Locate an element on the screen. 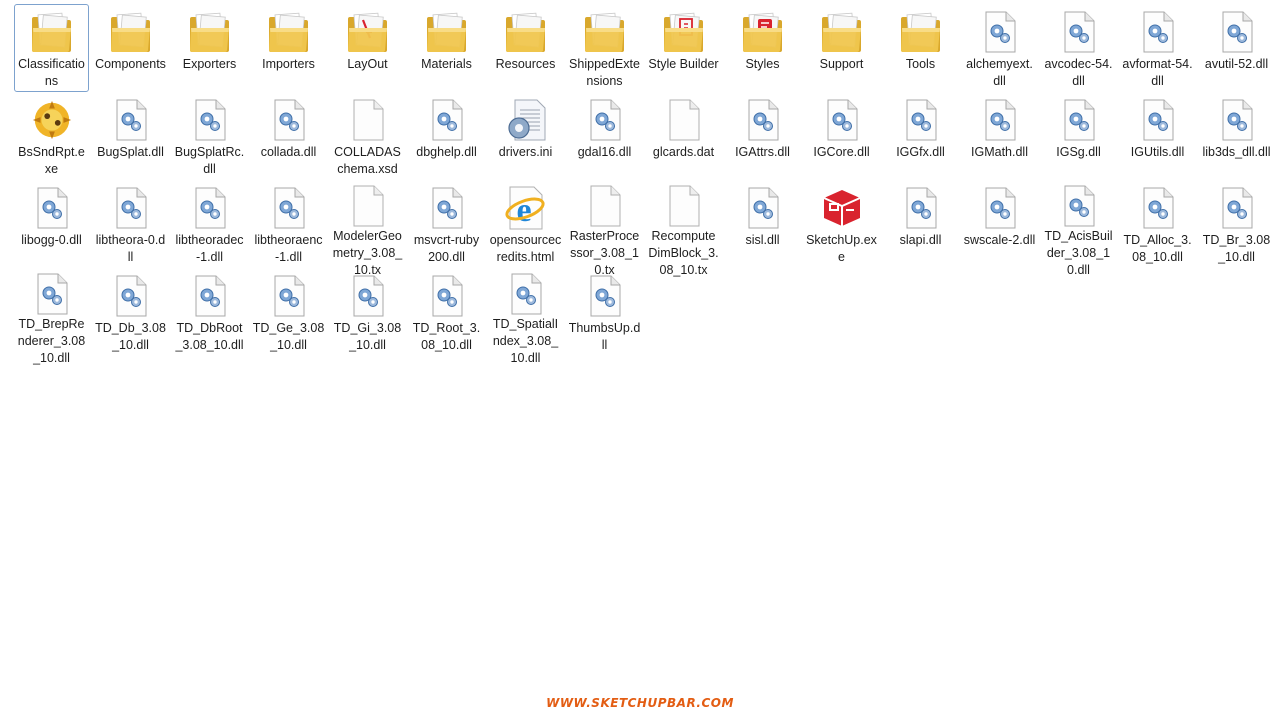 This screenshot has width=1280, height=718. file-name-label: opensourcecredits.html is located at coordinates (525, 248).